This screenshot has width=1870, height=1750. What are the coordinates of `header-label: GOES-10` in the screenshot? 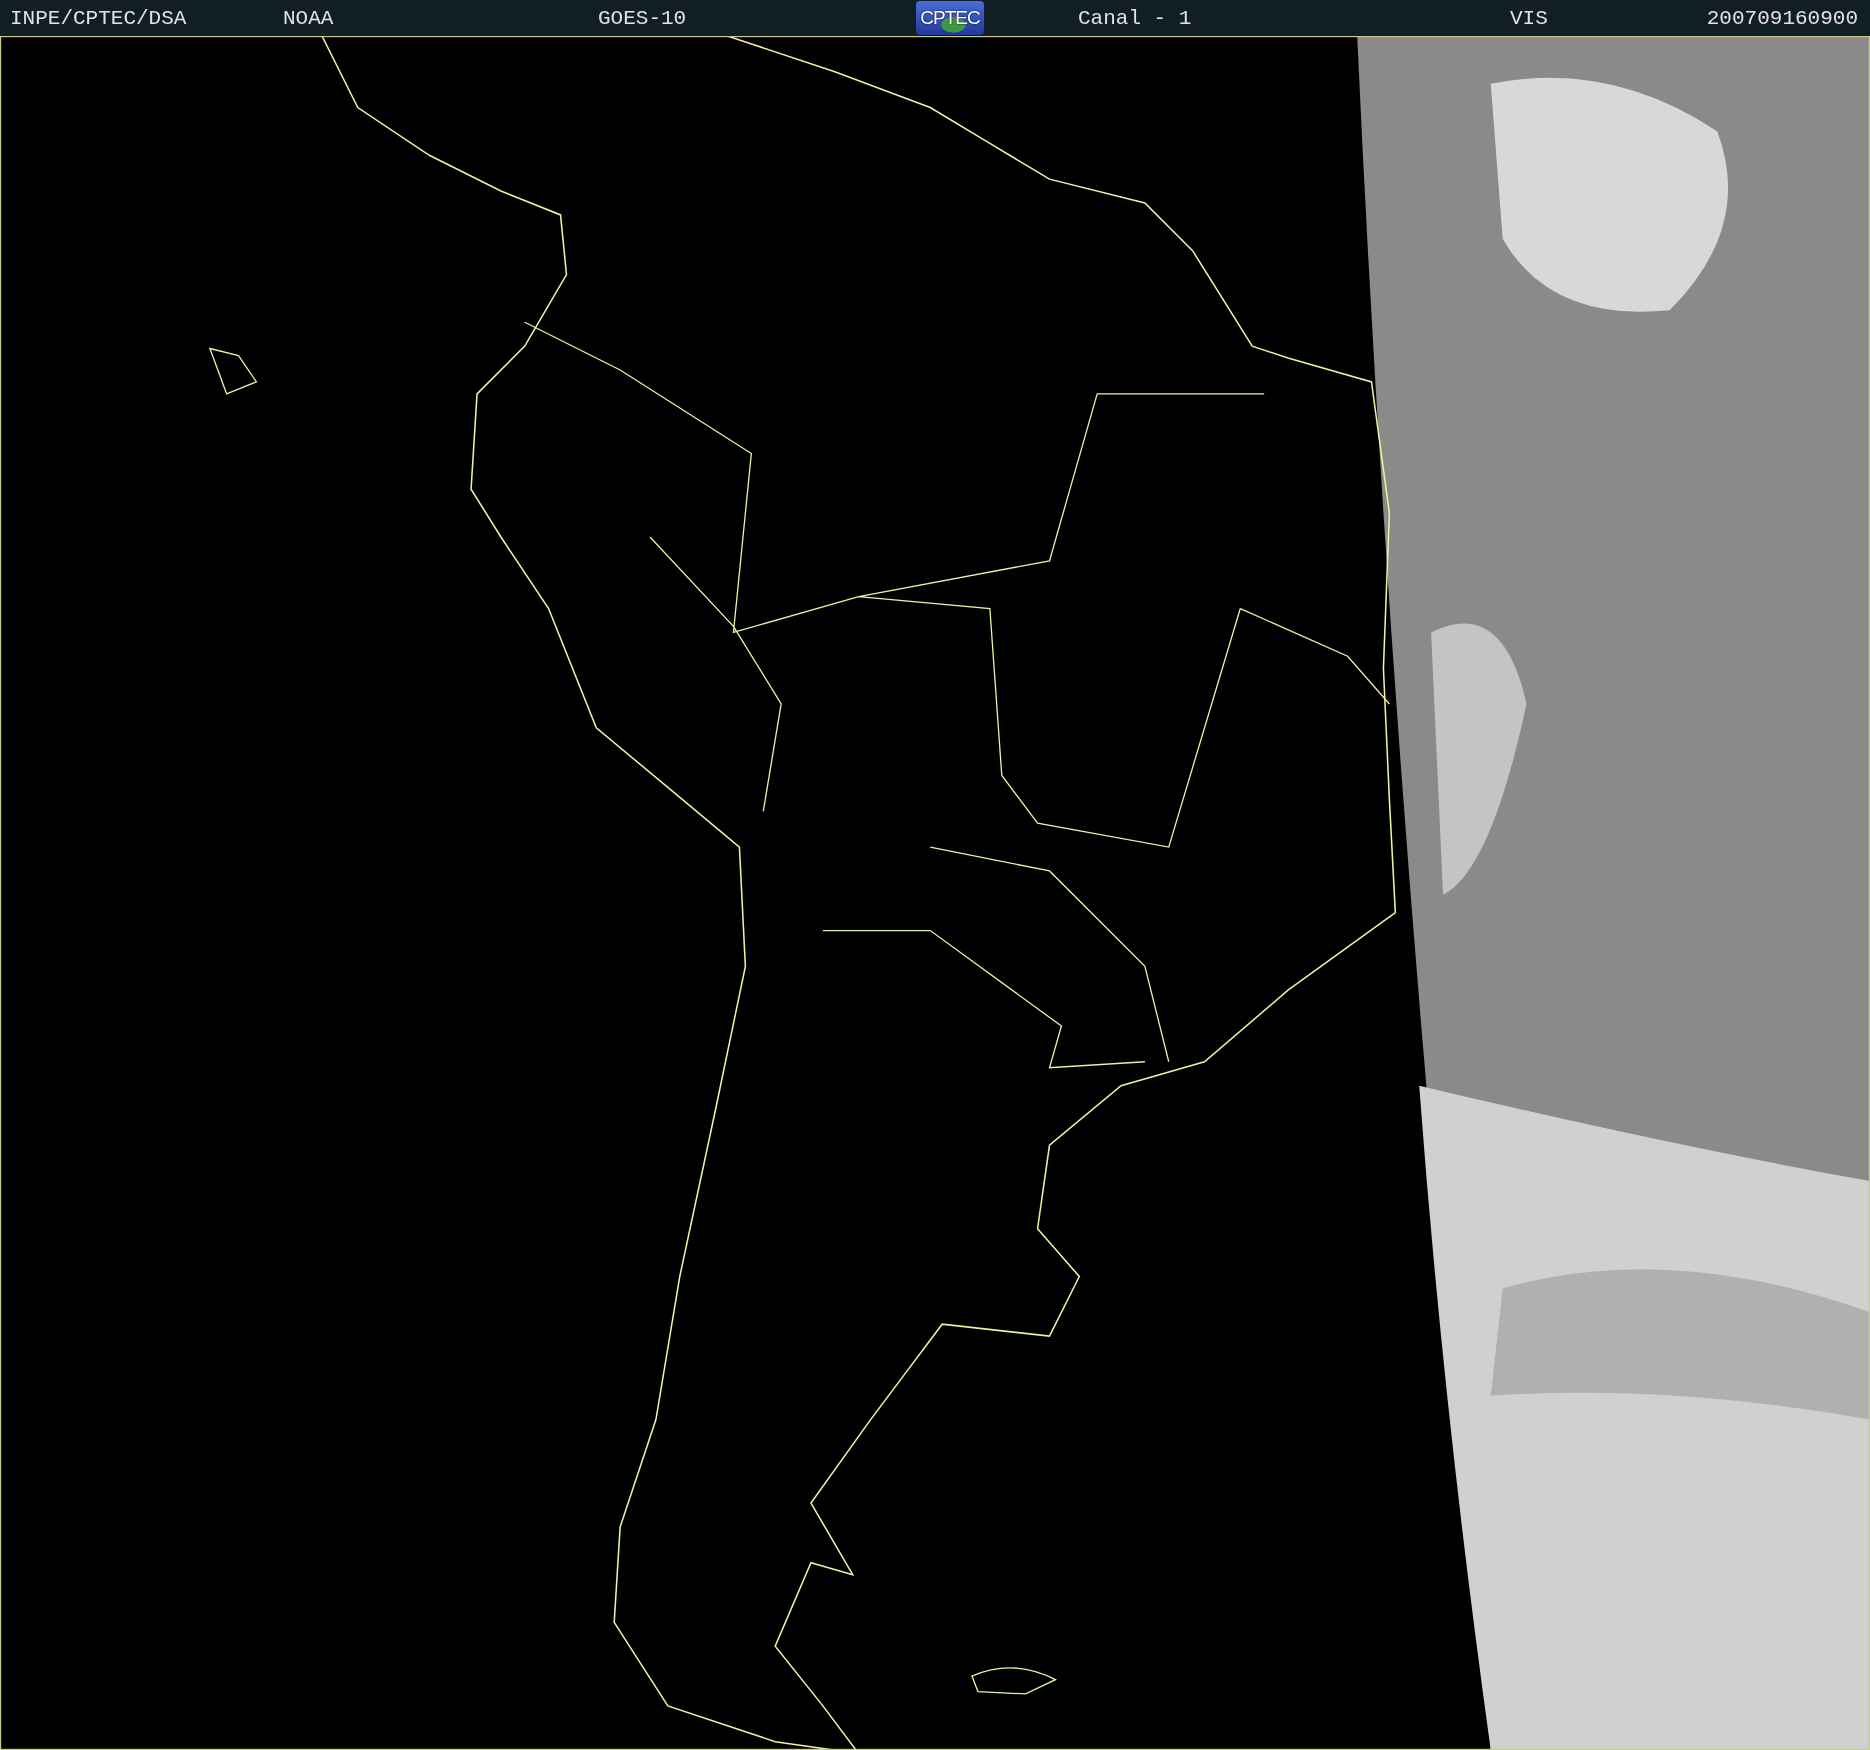 It's located at (642, 18).